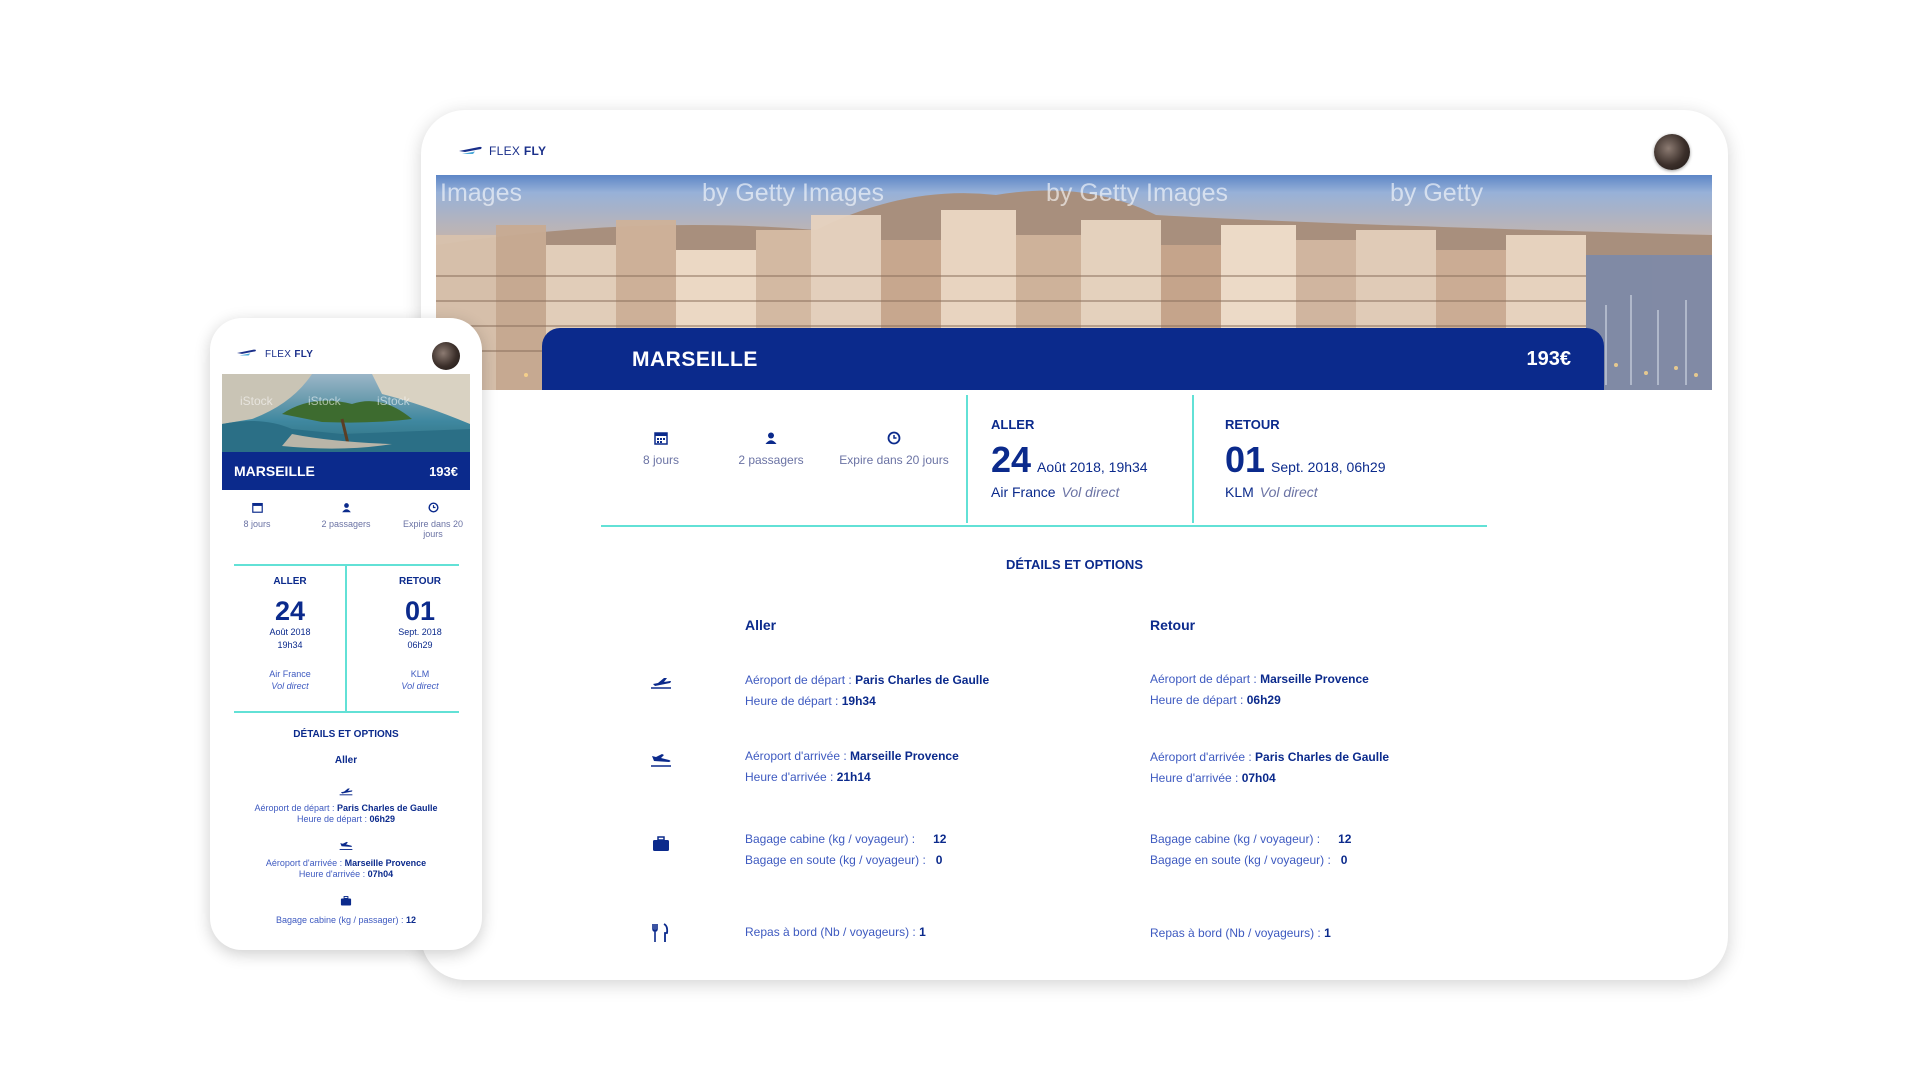 This screenshot has height=1080, width=1920. Describe the element at coordinates (481, 193) in the screenshot. I see `watermark-text: Images` at that location.